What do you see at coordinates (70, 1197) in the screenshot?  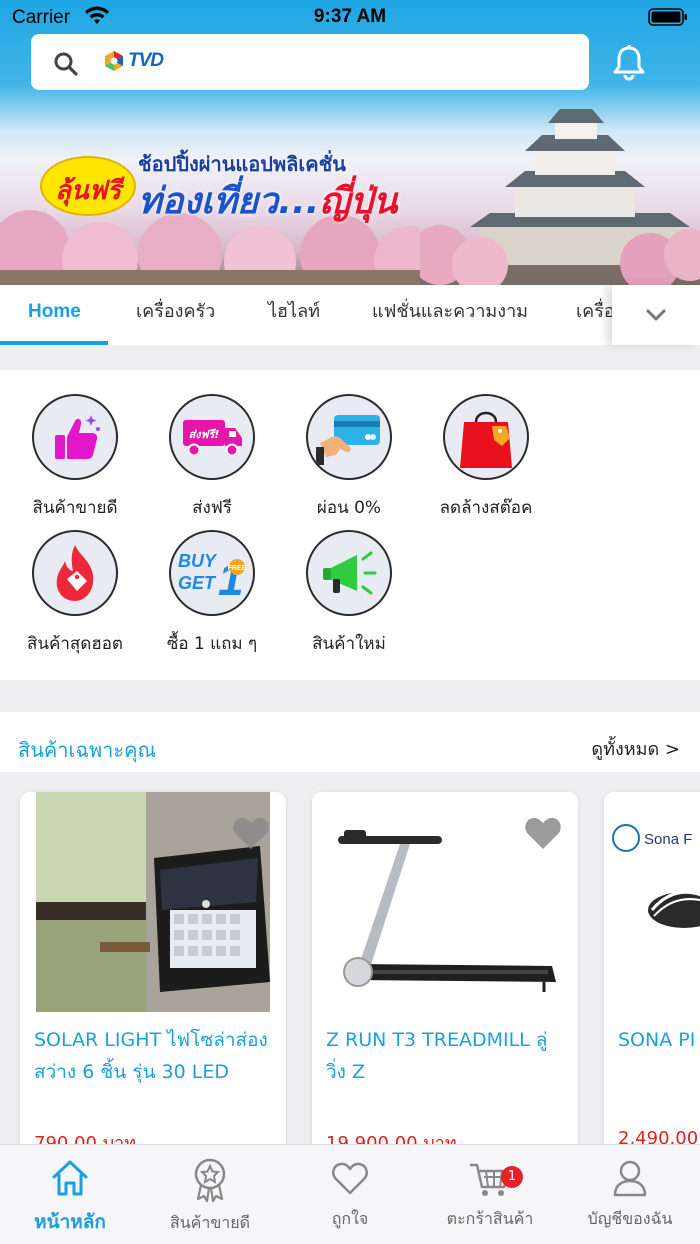 I see `nav-home: หน้าหลัก` at bounding box center [70, 1197].